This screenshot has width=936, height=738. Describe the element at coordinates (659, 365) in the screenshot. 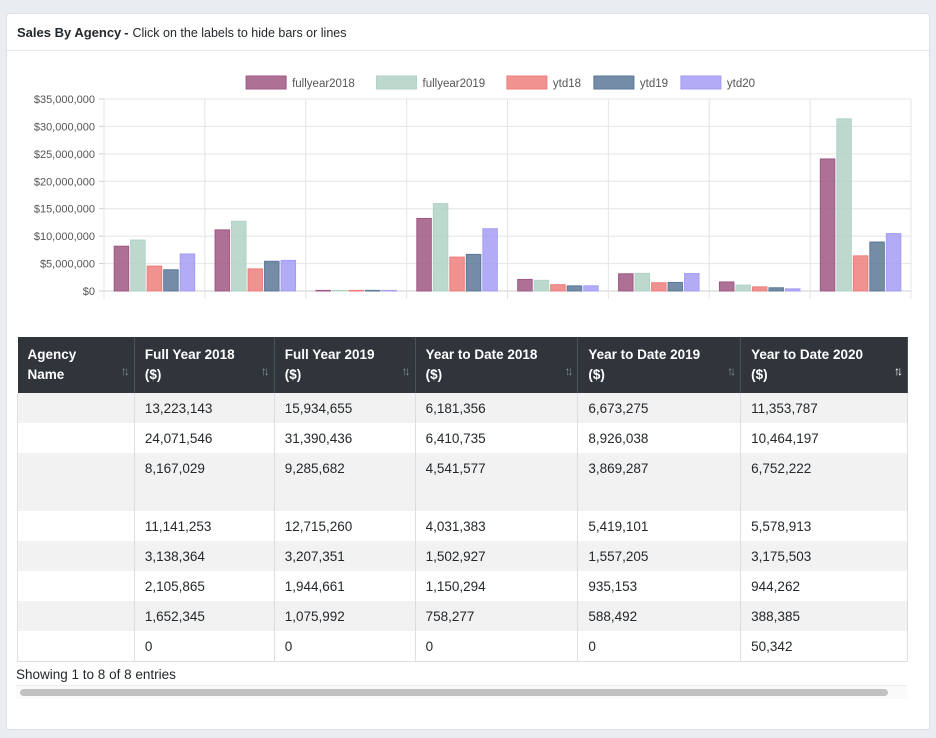

I see `column-header-5: Year to Date 2019 ($) ↑↓` at that location.